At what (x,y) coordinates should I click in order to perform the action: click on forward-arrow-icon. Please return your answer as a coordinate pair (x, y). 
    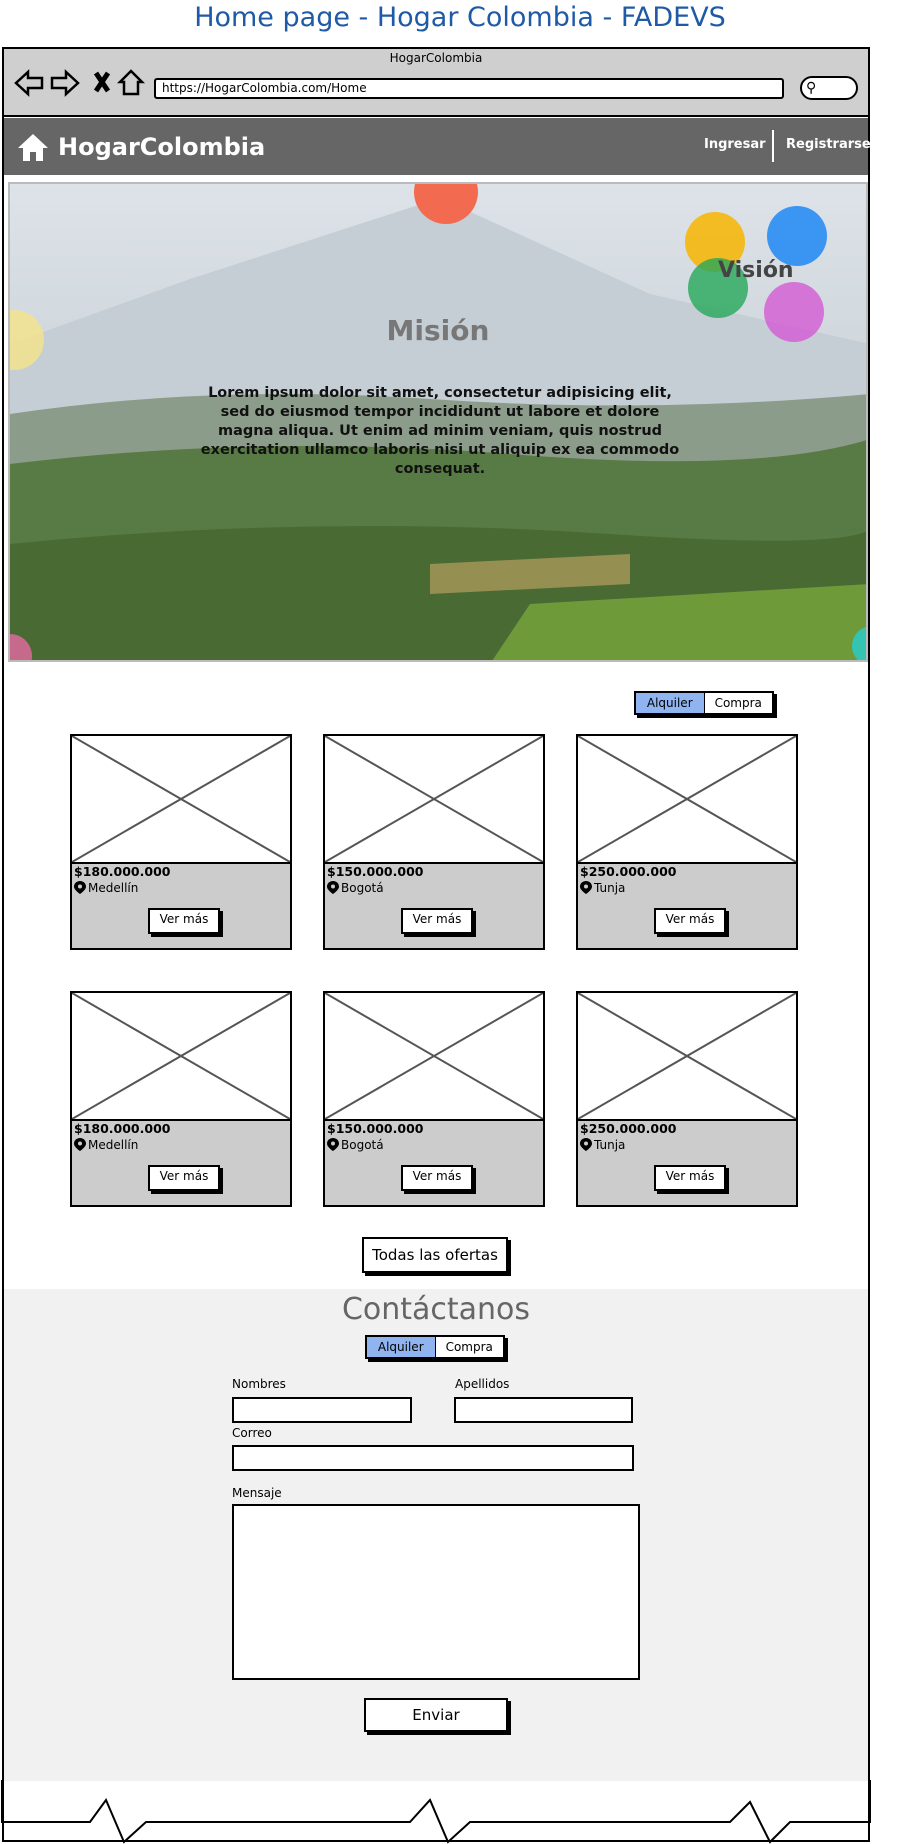
    Looking at the image, I should click on (65, 83).